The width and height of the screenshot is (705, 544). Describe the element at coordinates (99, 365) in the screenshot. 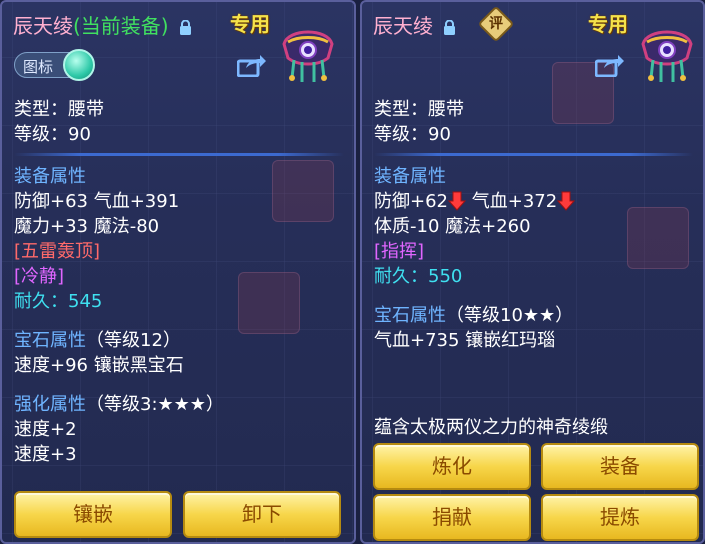

I see `gem-line: 速度+96 镶嵌黑宝石` at that location.